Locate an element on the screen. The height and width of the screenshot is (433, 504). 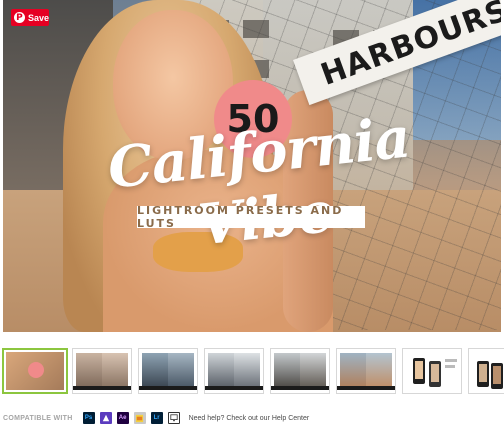
product-subtitle: LIGHTROOM PRESETS AND LUTS is located at coordinates (240, 217).